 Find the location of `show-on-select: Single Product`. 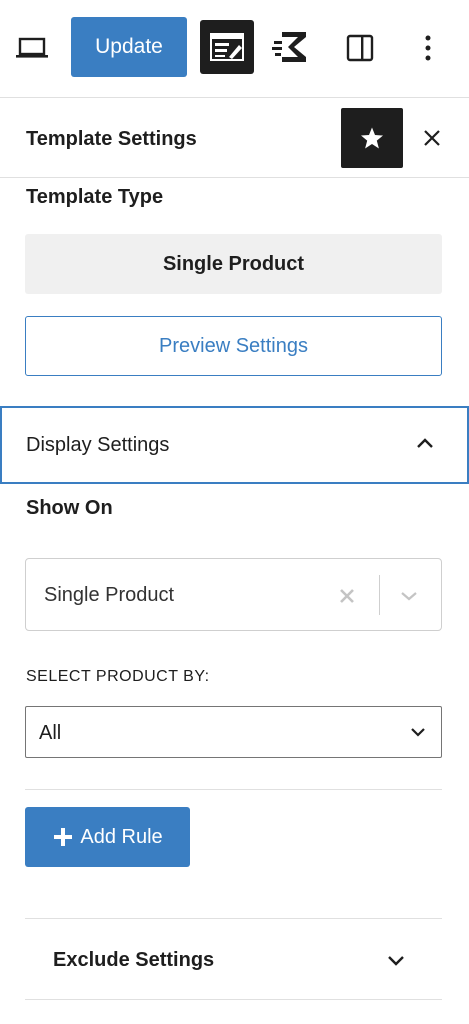

show-on-select: Single Product is located at coordinates (233, 594).